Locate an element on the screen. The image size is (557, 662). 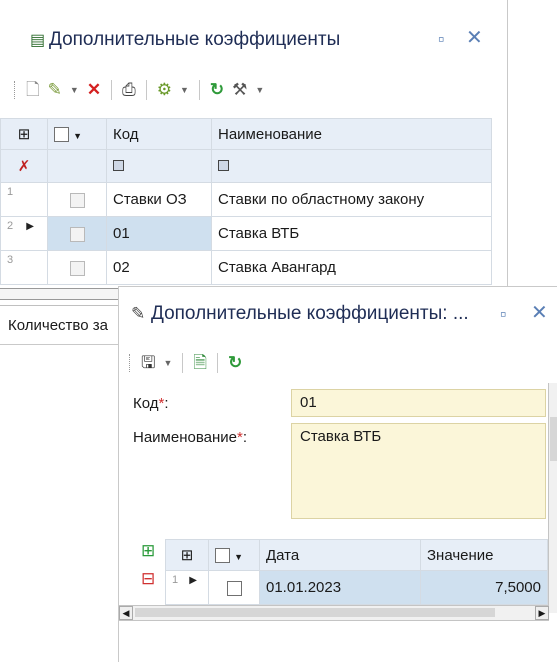
row-code: 02 is located at coordinates (159, 267).